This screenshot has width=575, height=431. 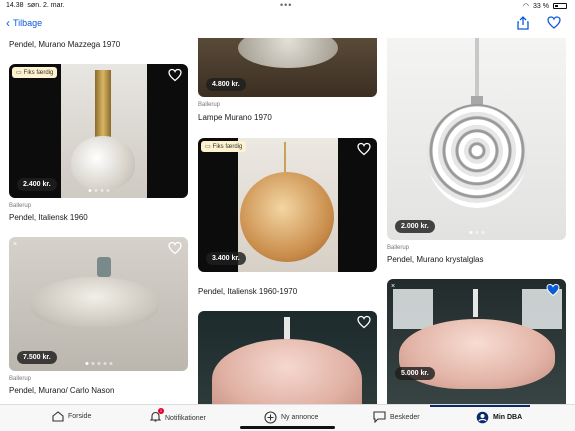 I want to click on status-indicators: ◠ 33 %, so click(x=545, y=6).